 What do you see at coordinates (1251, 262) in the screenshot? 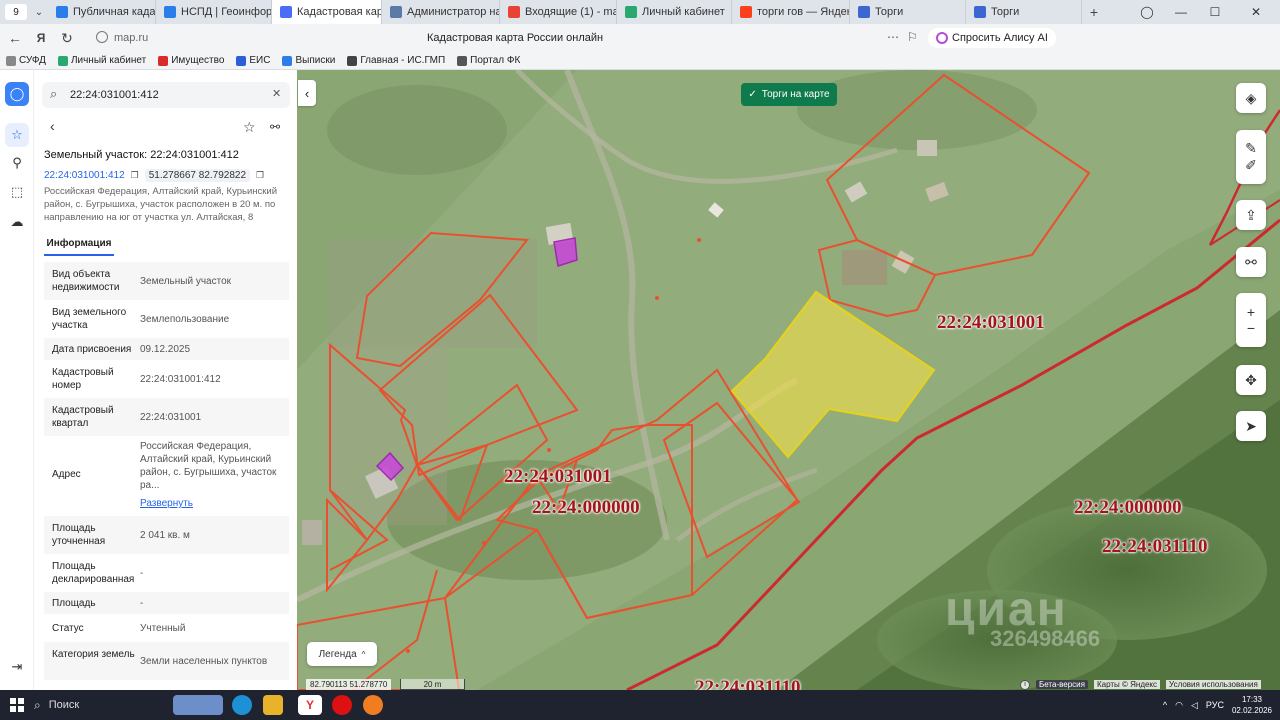
I see `share-map-icon: ⚯` at bounding box center [1251, 262].